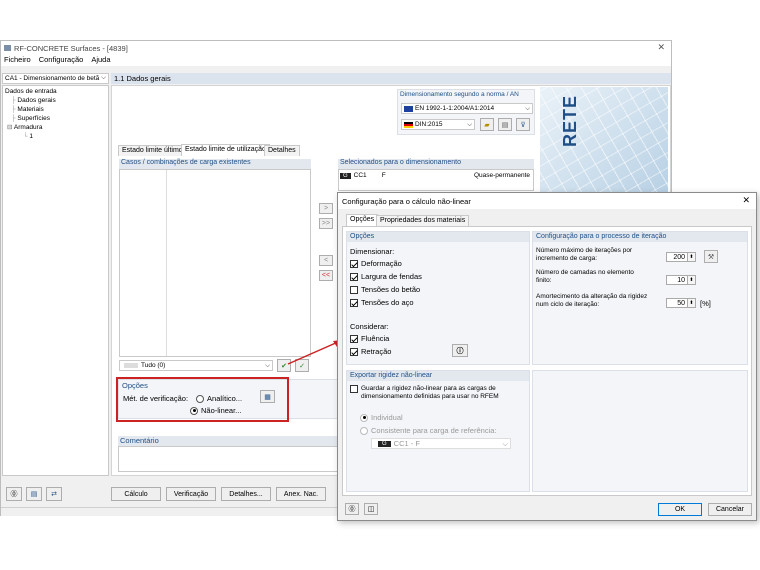 The height and width of the screenshot is (570, 760). Describe the element at coordinates (467, 108) in the screenshot. I see `standard-select: EN 1992-1-1:2004/A1:2014 ⌵` at that location.